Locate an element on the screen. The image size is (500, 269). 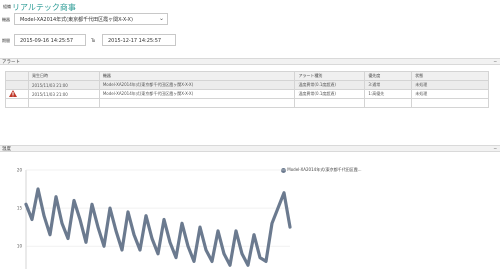
col-type-header: アラート種別 is located at coordinates (330, 76).